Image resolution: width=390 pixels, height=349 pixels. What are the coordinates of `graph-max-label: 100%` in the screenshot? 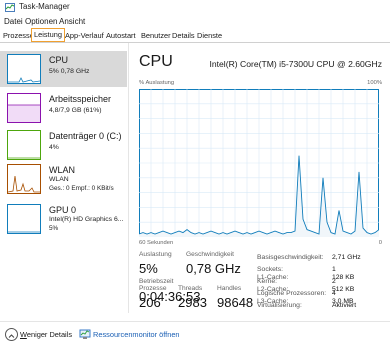 It's located at (374, 83).